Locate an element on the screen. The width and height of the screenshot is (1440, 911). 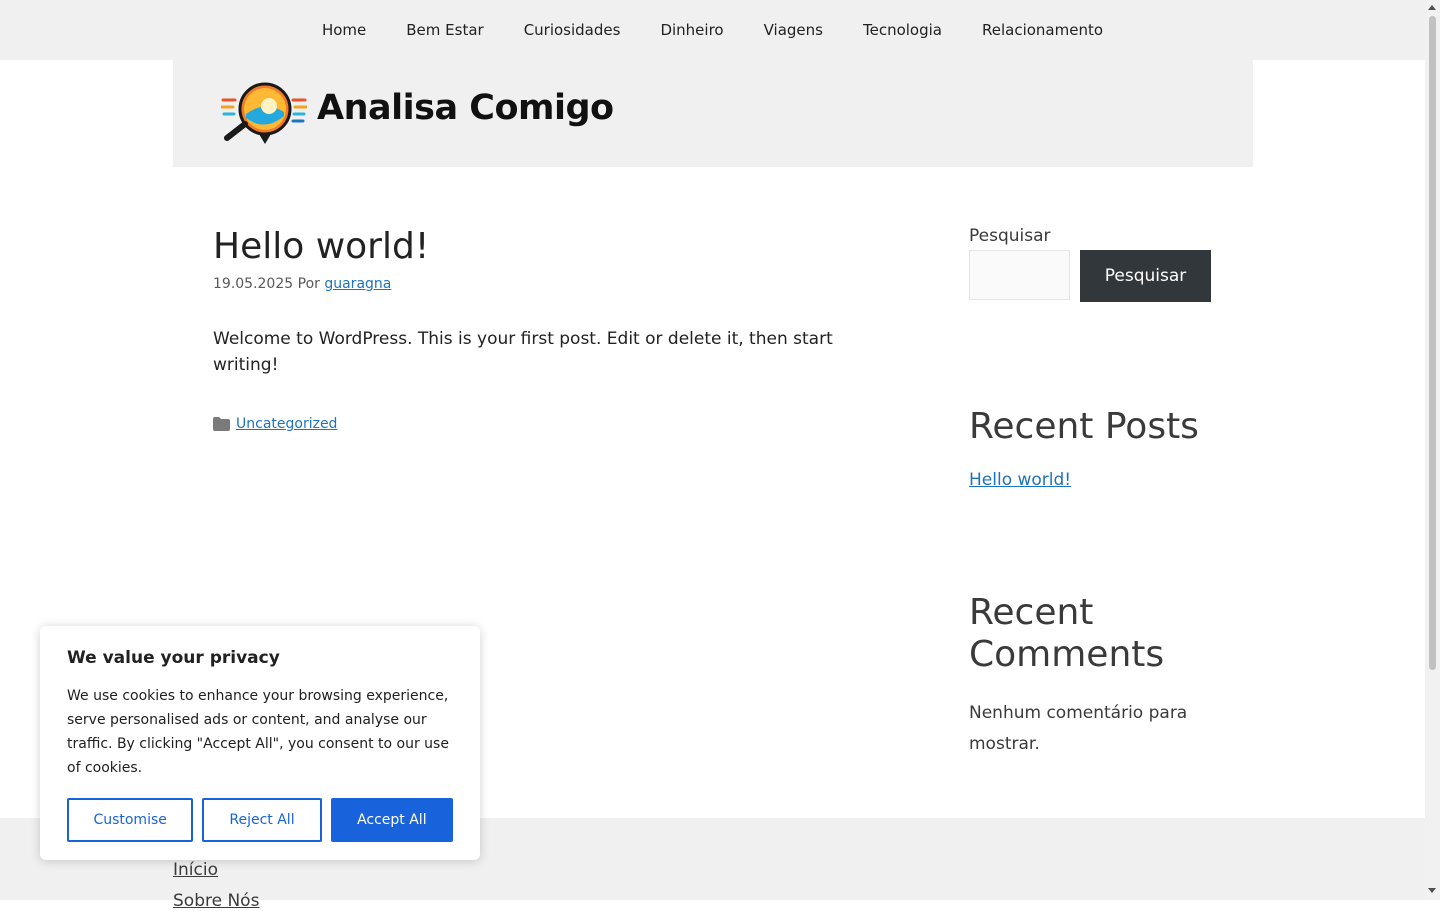
post-title: Hello world! is located at coordinates (321, 246).